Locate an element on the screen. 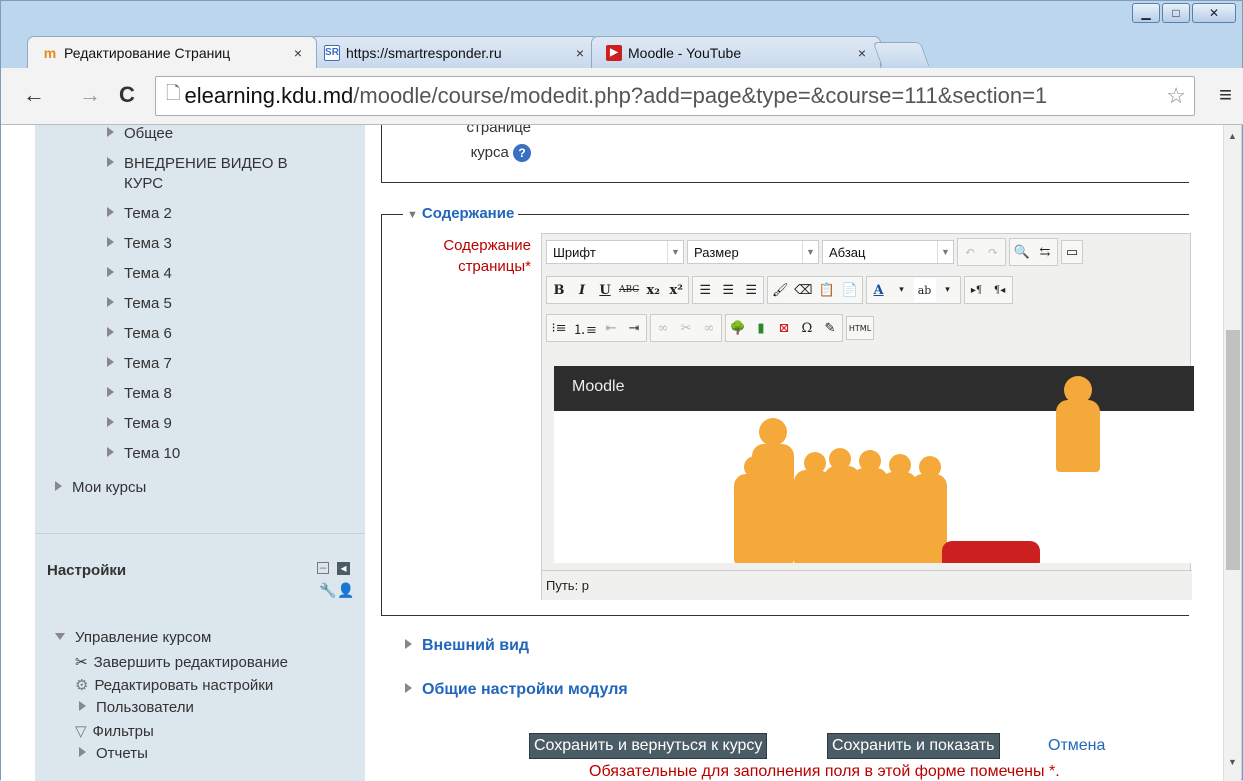  embedded-video: Moodle is located at coordinates (874, 464).